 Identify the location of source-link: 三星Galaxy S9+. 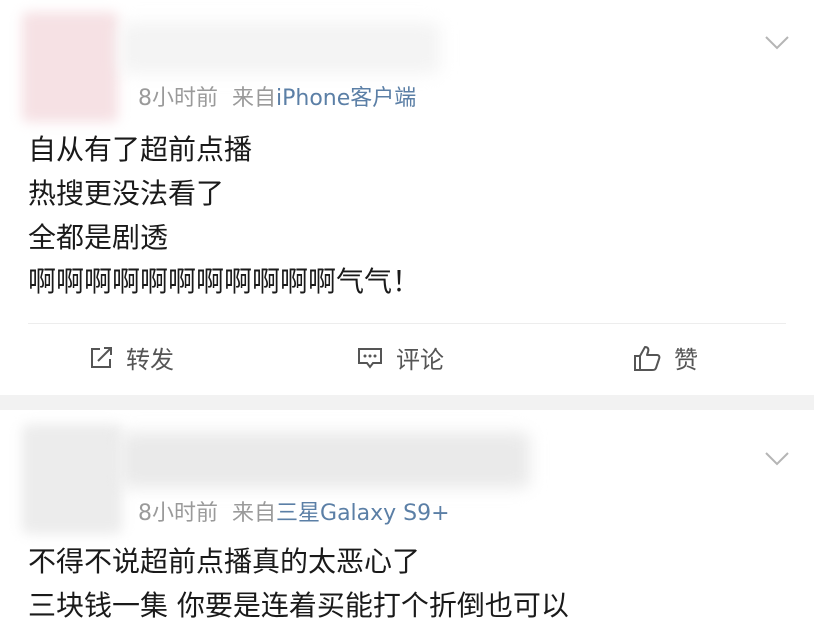
(363, 513).